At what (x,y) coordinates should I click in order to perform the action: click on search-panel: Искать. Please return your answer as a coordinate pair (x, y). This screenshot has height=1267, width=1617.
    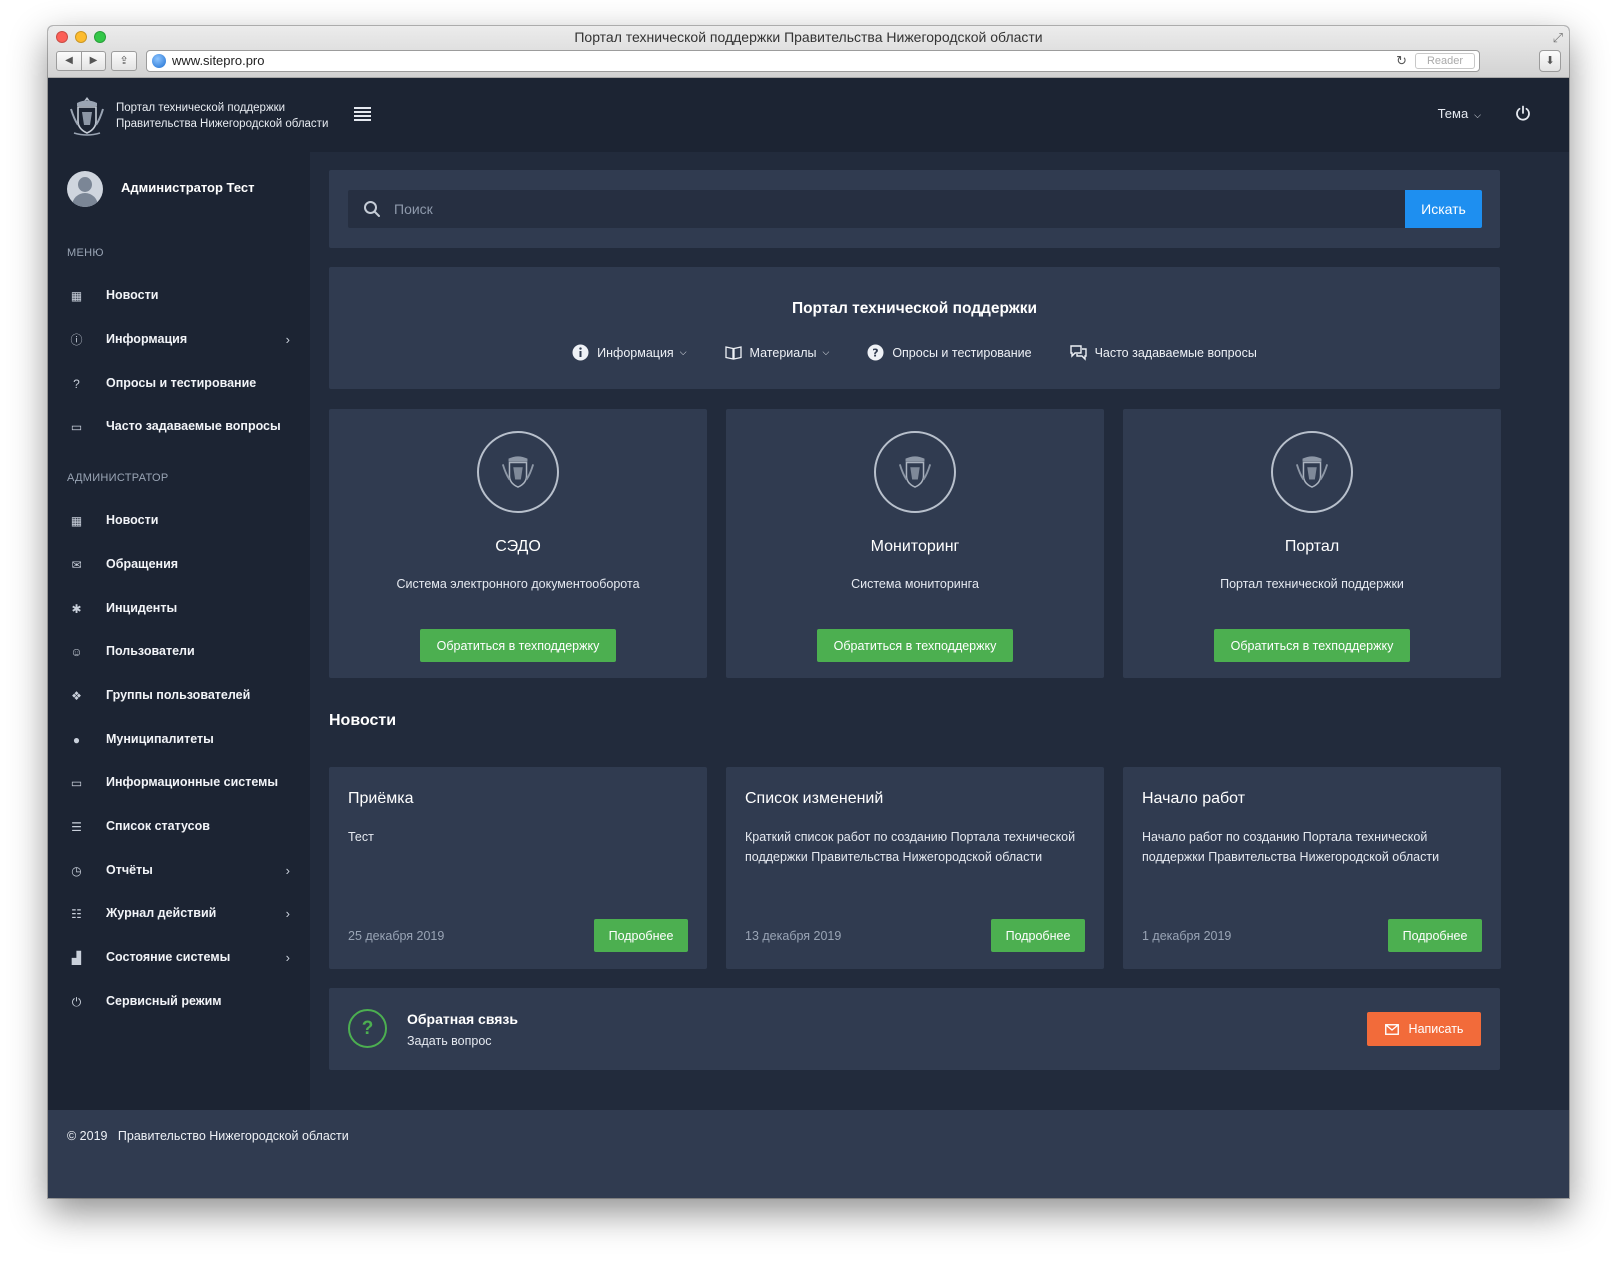
    Looking at the image, I should click on (914, 209).